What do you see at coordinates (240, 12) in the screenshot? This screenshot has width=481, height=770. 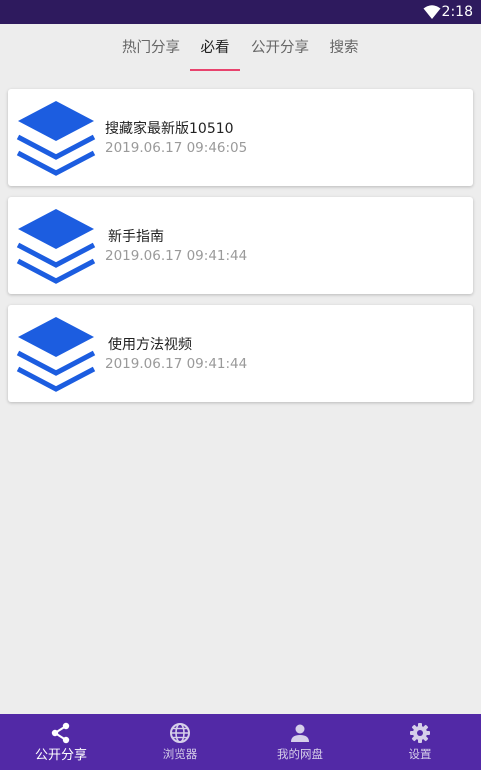 I see `status-bar: 2:18` at bounding box center [240, 12].